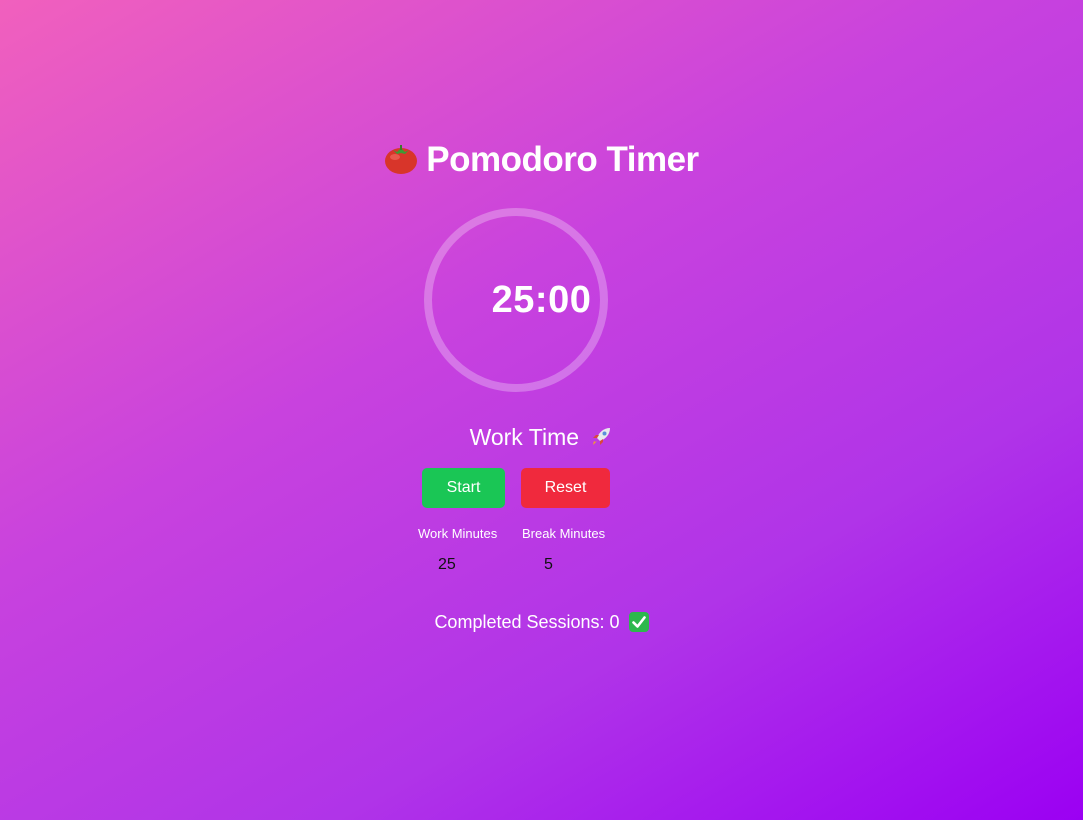  Describe the element at coordinates (564, 533) in the screenshot. I see `break-minutes-label: Break Minutes` at that location.